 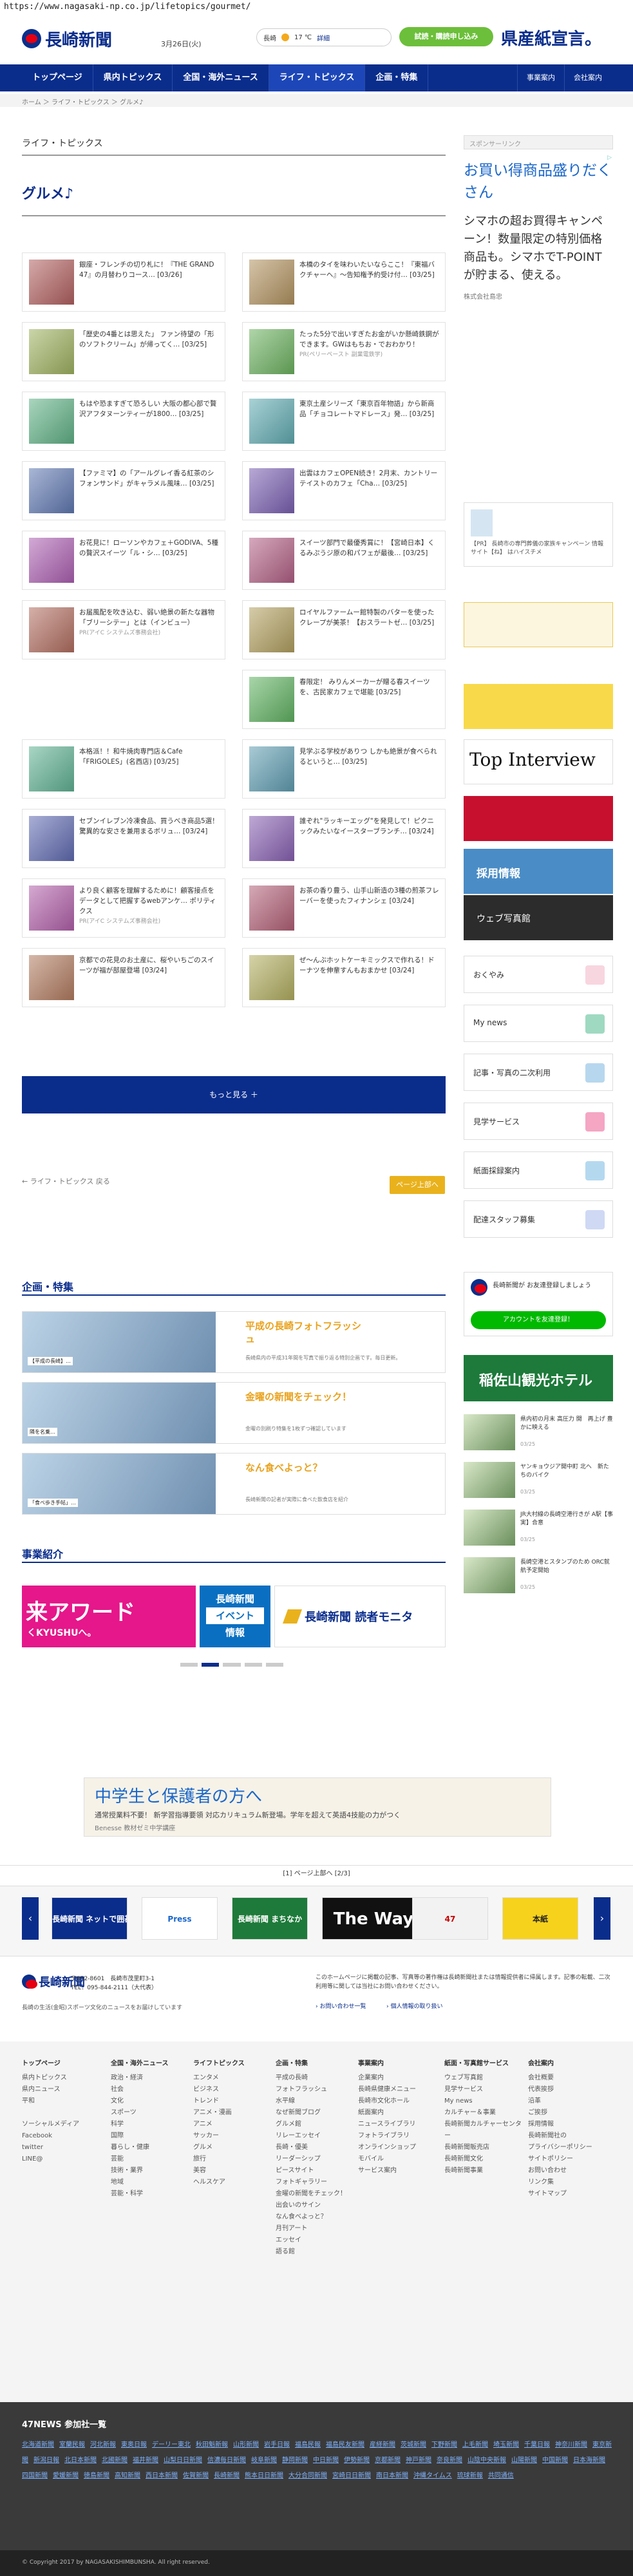 I want to click on article-card: 見学ぶる学校がありつ しかも絶景が食べられるというと… [03/25], so click(x=344, y=769).